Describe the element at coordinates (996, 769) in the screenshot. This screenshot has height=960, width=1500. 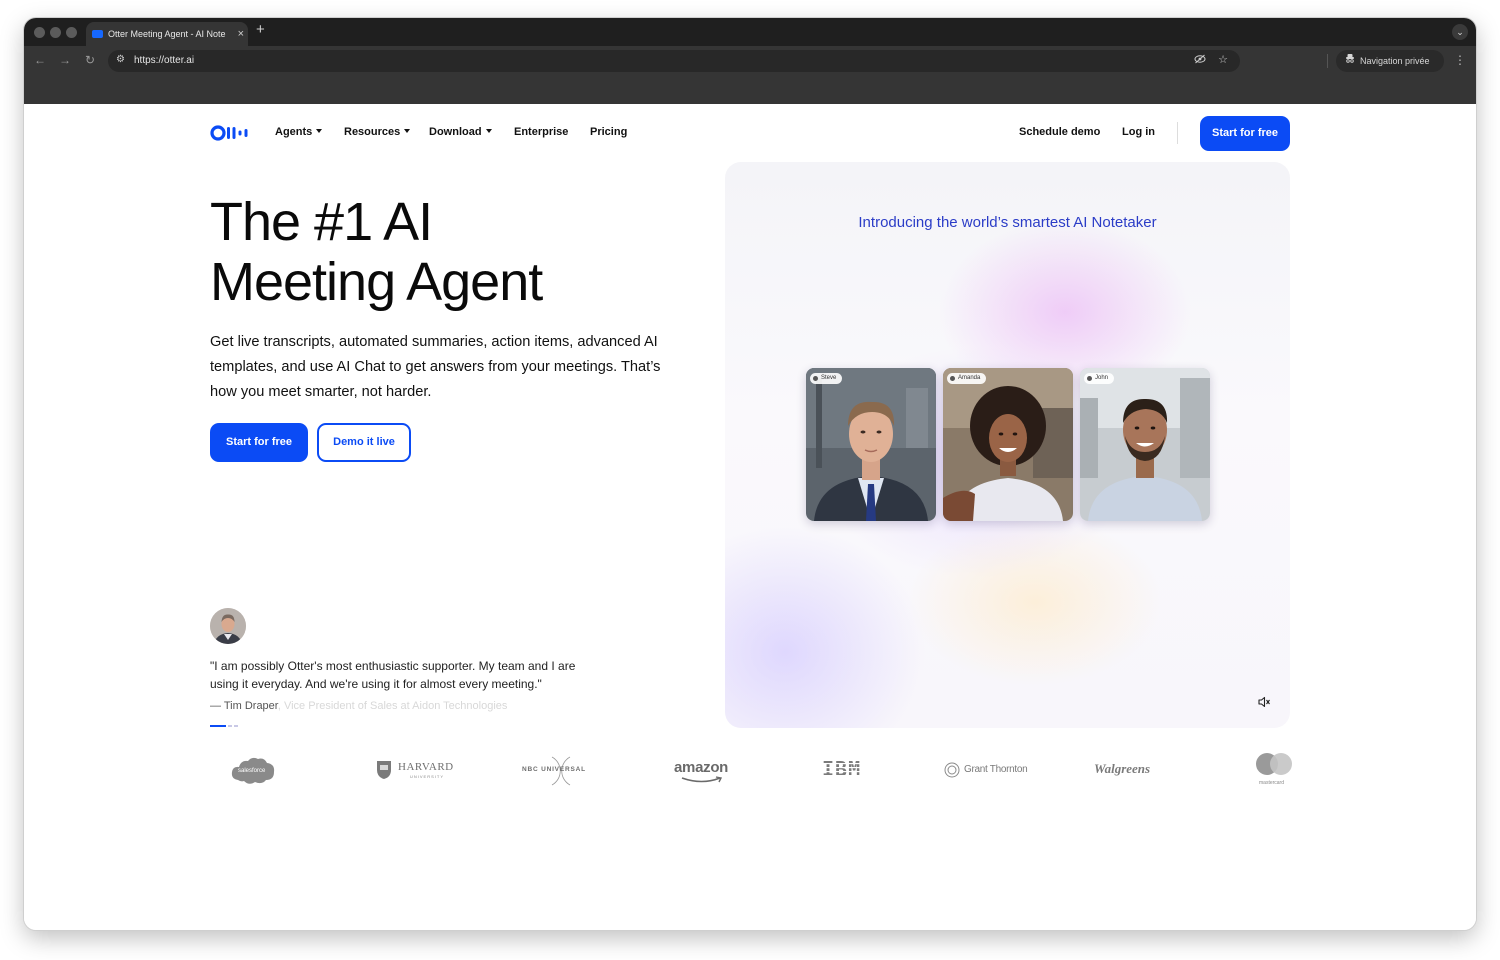
I see `grant-thornton-logo-text: Grant Thornton` at that location.